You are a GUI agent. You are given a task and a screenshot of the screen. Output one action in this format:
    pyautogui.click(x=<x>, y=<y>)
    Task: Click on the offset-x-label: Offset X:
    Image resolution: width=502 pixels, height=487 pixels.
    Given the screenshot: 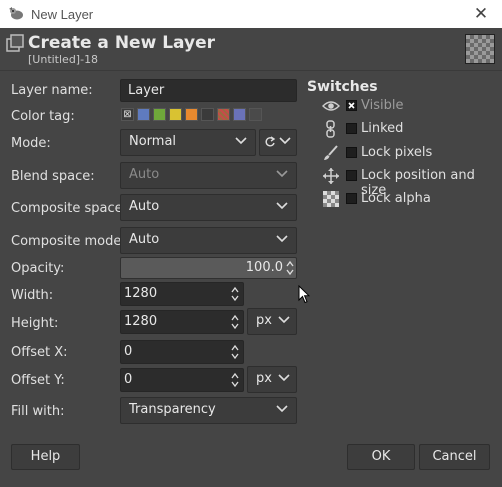 What is the action you would take?
    pyautogui.click(x=39, y=352)
    